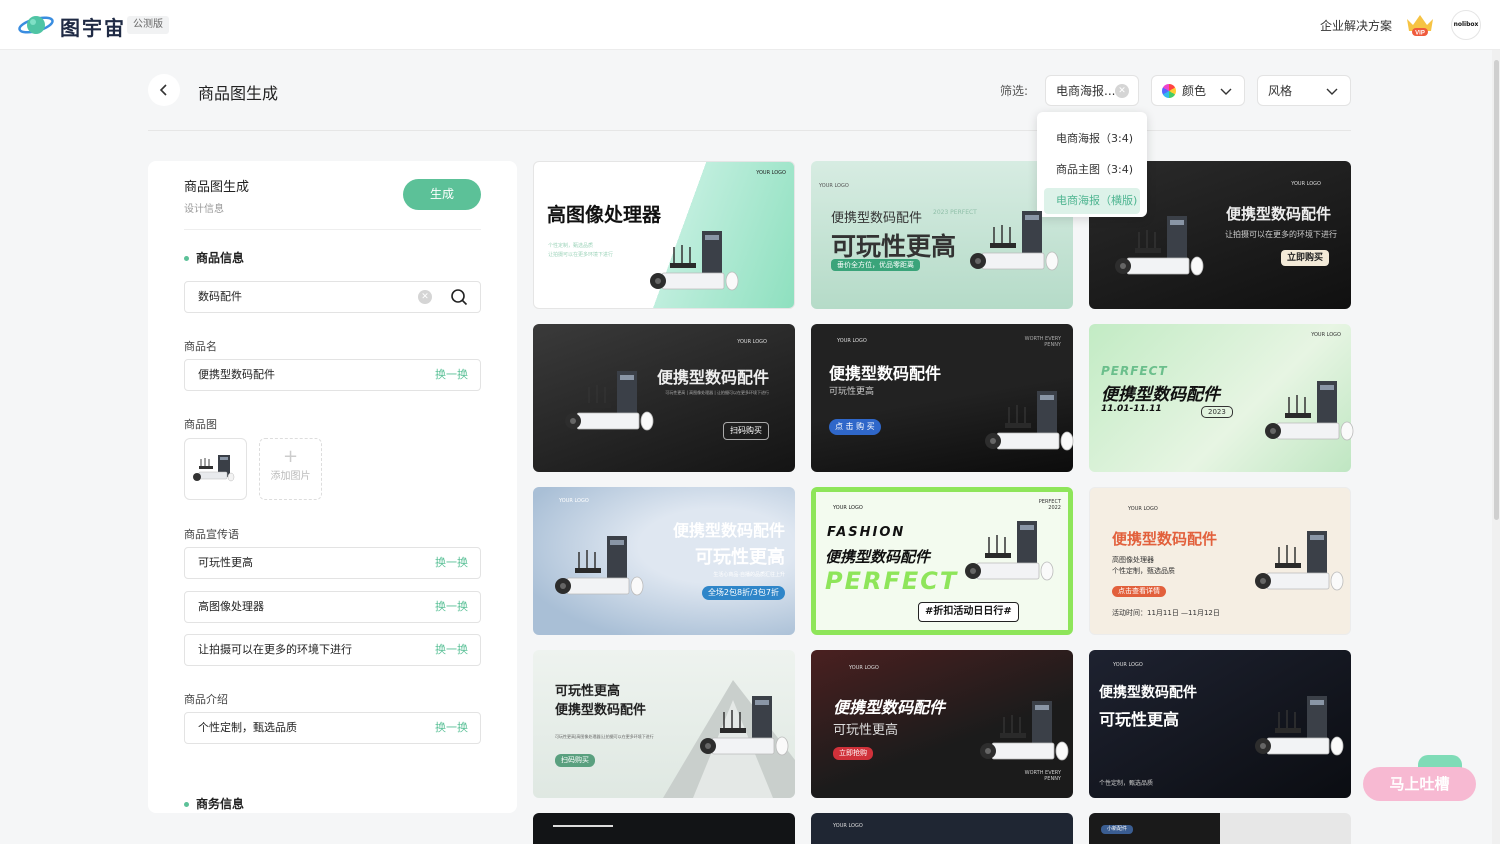 This screenshot has width=1500, height=844. What do you see at coordinates (571, 246) in the screenshot?
I see `card-sub-1: 个性定制，甄选品质` at bounding box center [571, 246].